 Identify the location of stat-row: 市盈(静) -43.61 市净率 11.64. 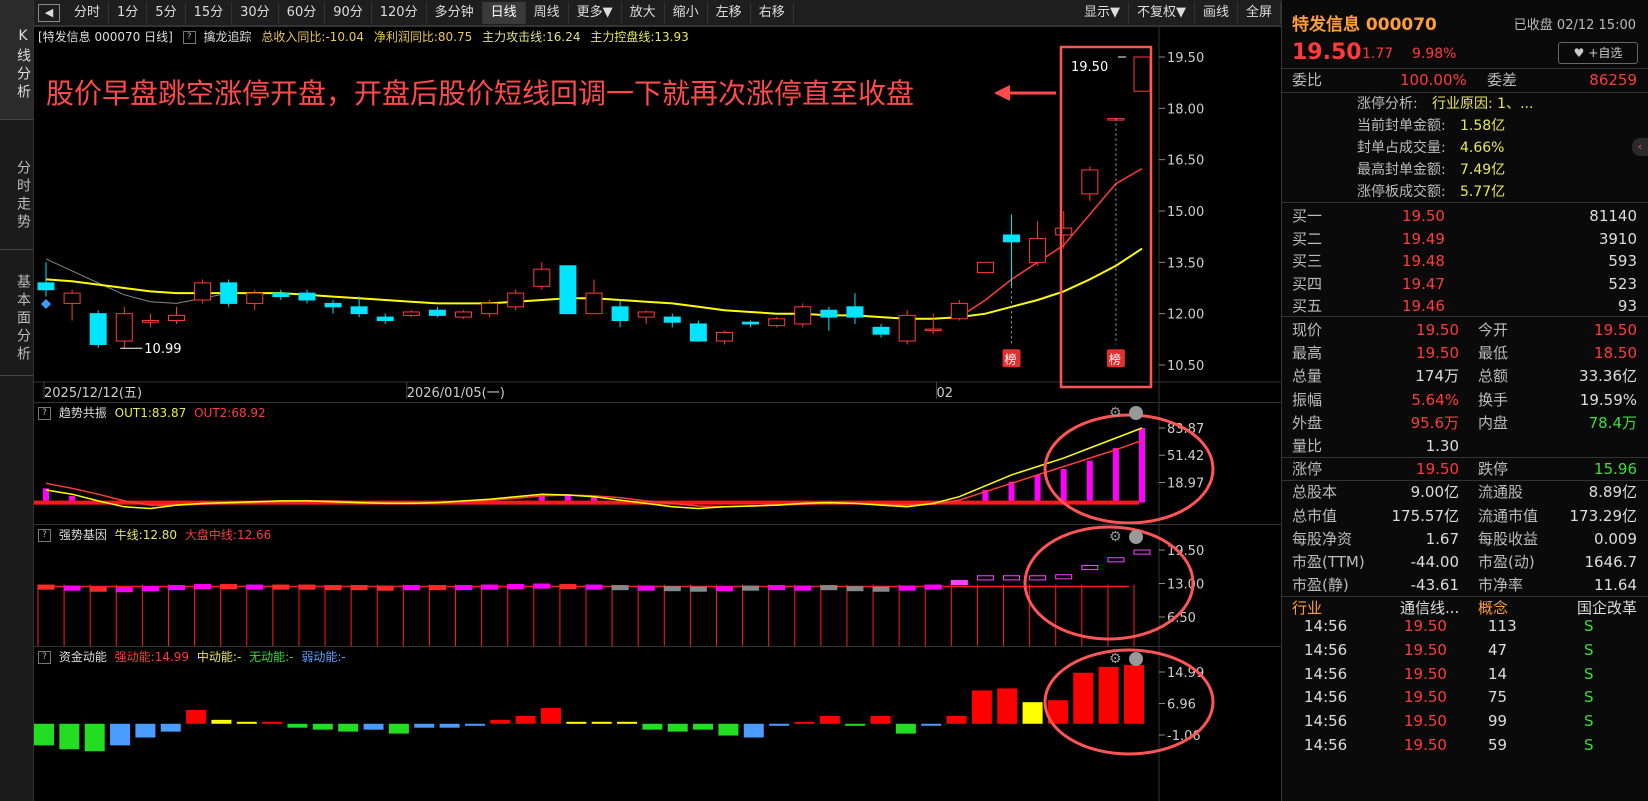
(1465, 585).